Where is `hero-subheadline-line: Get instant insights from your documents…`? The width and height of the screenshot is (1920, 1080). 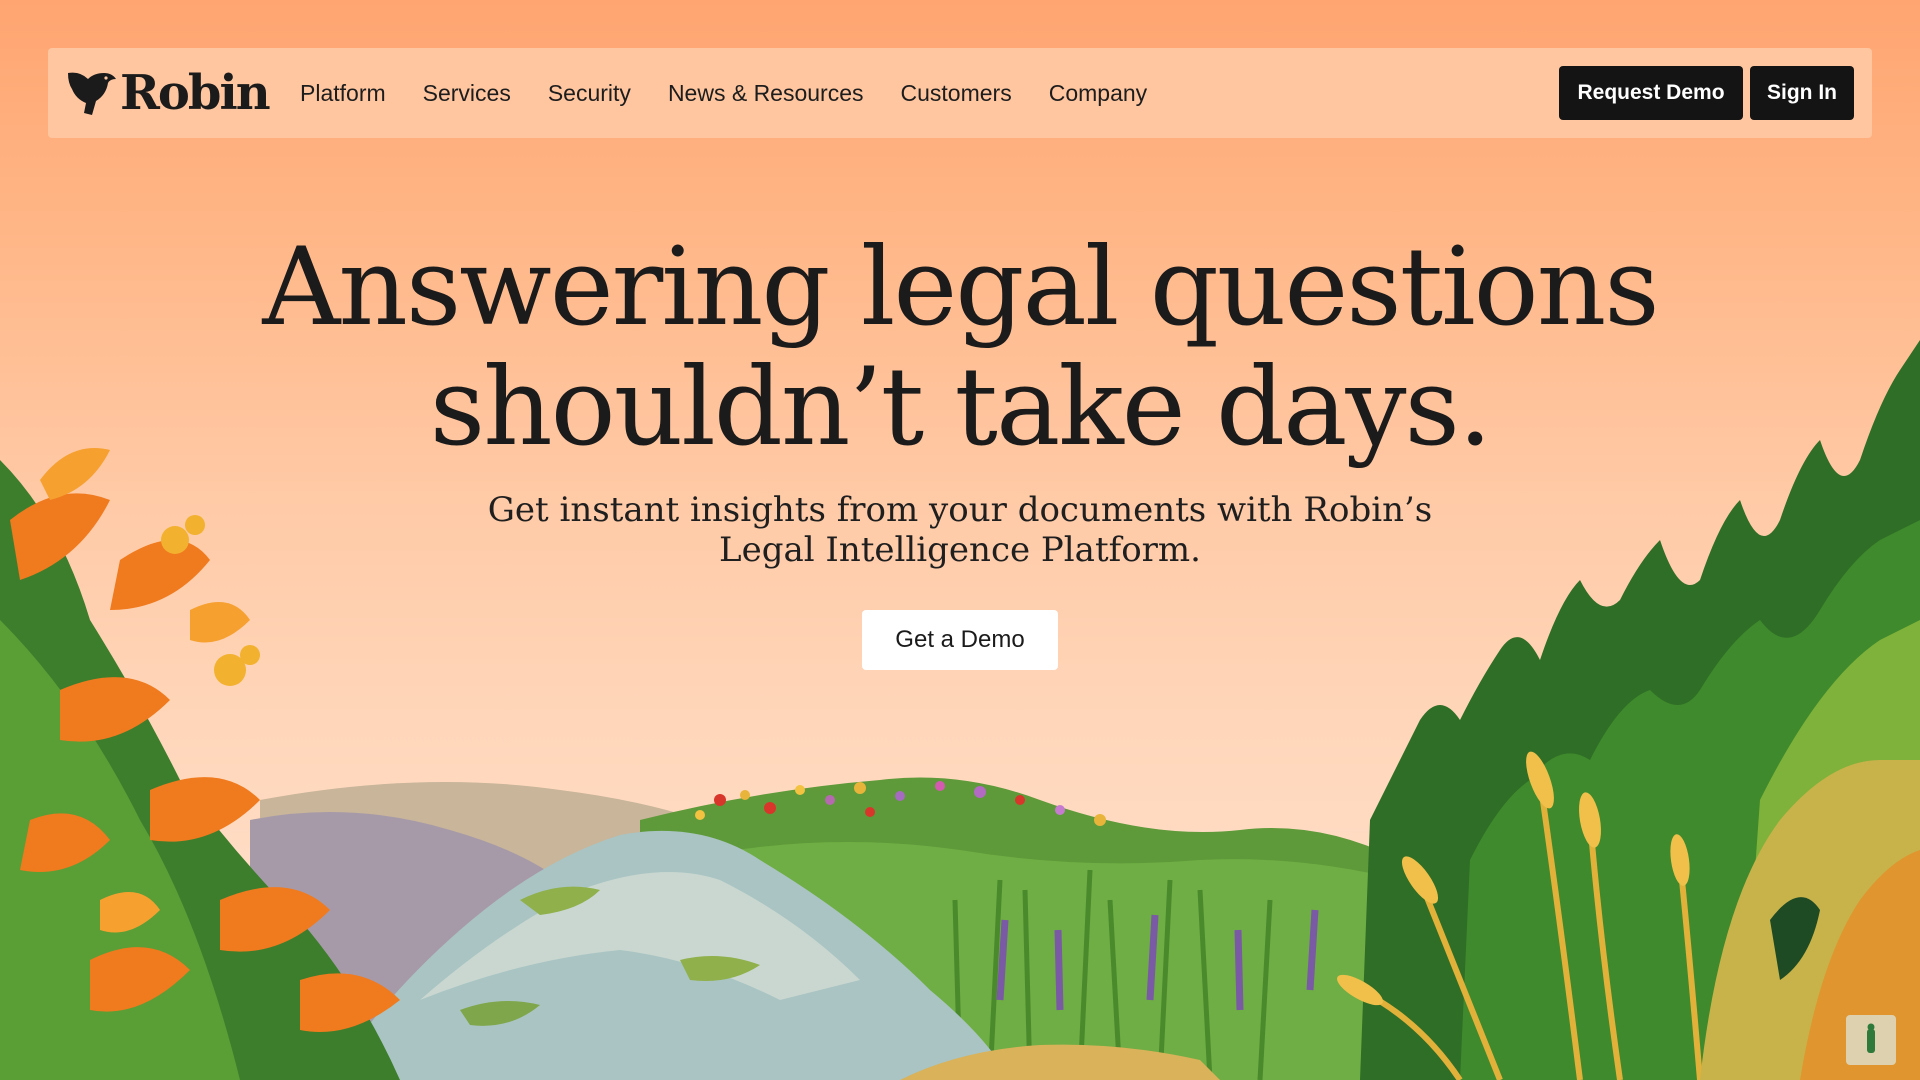
hero-subheadline-line: Get instant insights from your documents… is located at coordinates (960, 510).